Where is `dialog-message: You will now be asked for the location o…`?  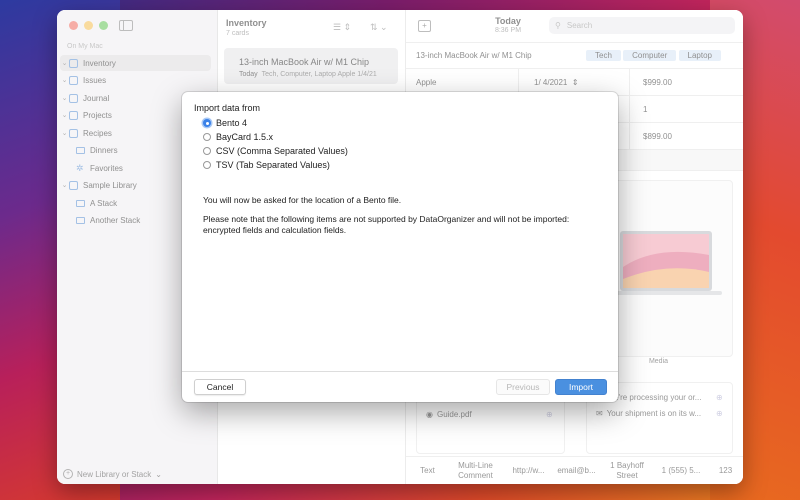
dialog-message: You will now be asked for the location o… is located at coordinates (302, 200).